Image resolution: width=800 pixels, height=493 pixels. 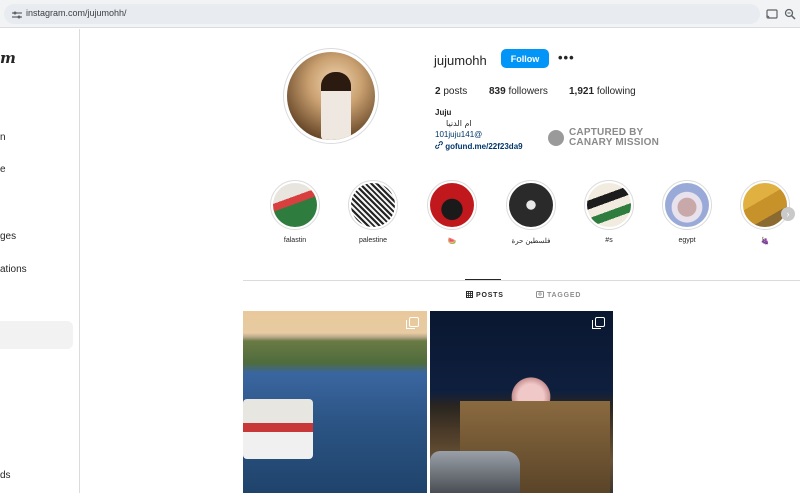 What do you see at coordinates (8, 58) in the screenshot?
I see `instagram-logo: m` at bounding box center [8, 58].